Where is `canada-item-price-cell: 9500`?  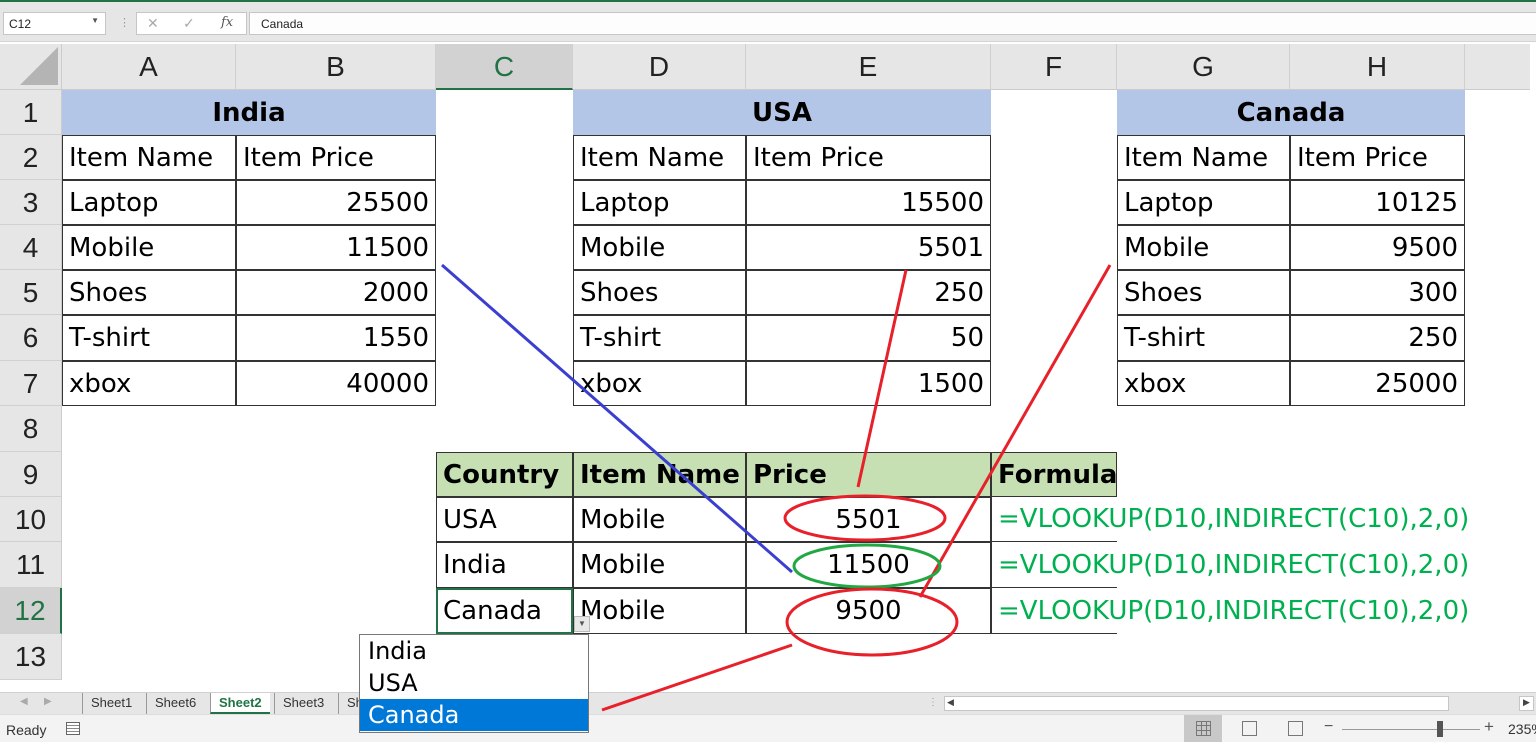 canada-item-price-cell: 9500 is located at coordinates (1377, 247).